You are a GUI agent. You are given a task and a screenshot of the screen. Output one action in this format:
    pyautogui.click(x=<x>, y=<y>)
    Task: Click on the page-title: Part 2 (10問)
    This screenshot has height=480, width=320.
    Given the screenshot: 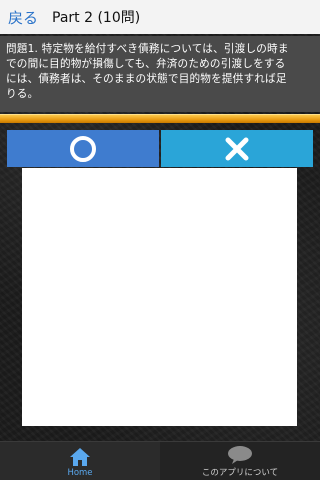 What is the action you would take?
    pyautogui.click(x=96, y=18)
    